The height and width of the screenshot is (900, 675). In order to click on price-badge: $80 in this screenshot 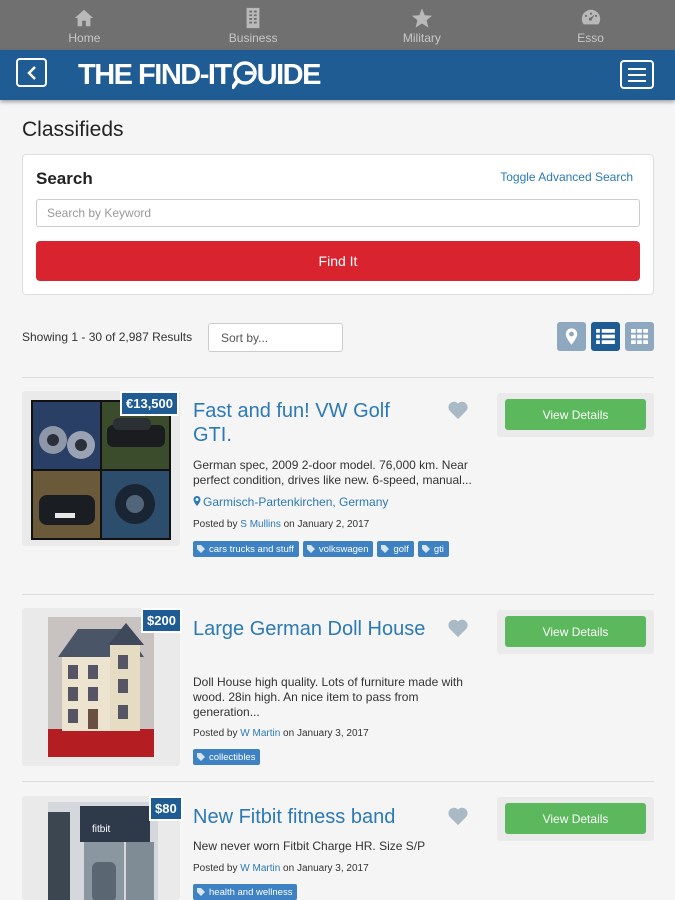, I will do `click(166, 808)`.